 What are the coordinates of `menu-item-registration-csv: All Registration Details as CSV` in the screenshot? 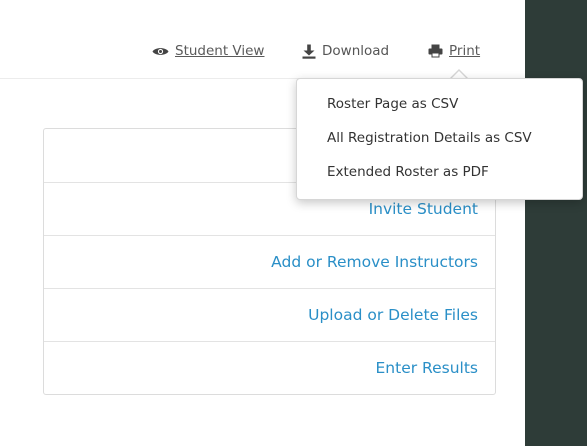 It's located at (439, 138).